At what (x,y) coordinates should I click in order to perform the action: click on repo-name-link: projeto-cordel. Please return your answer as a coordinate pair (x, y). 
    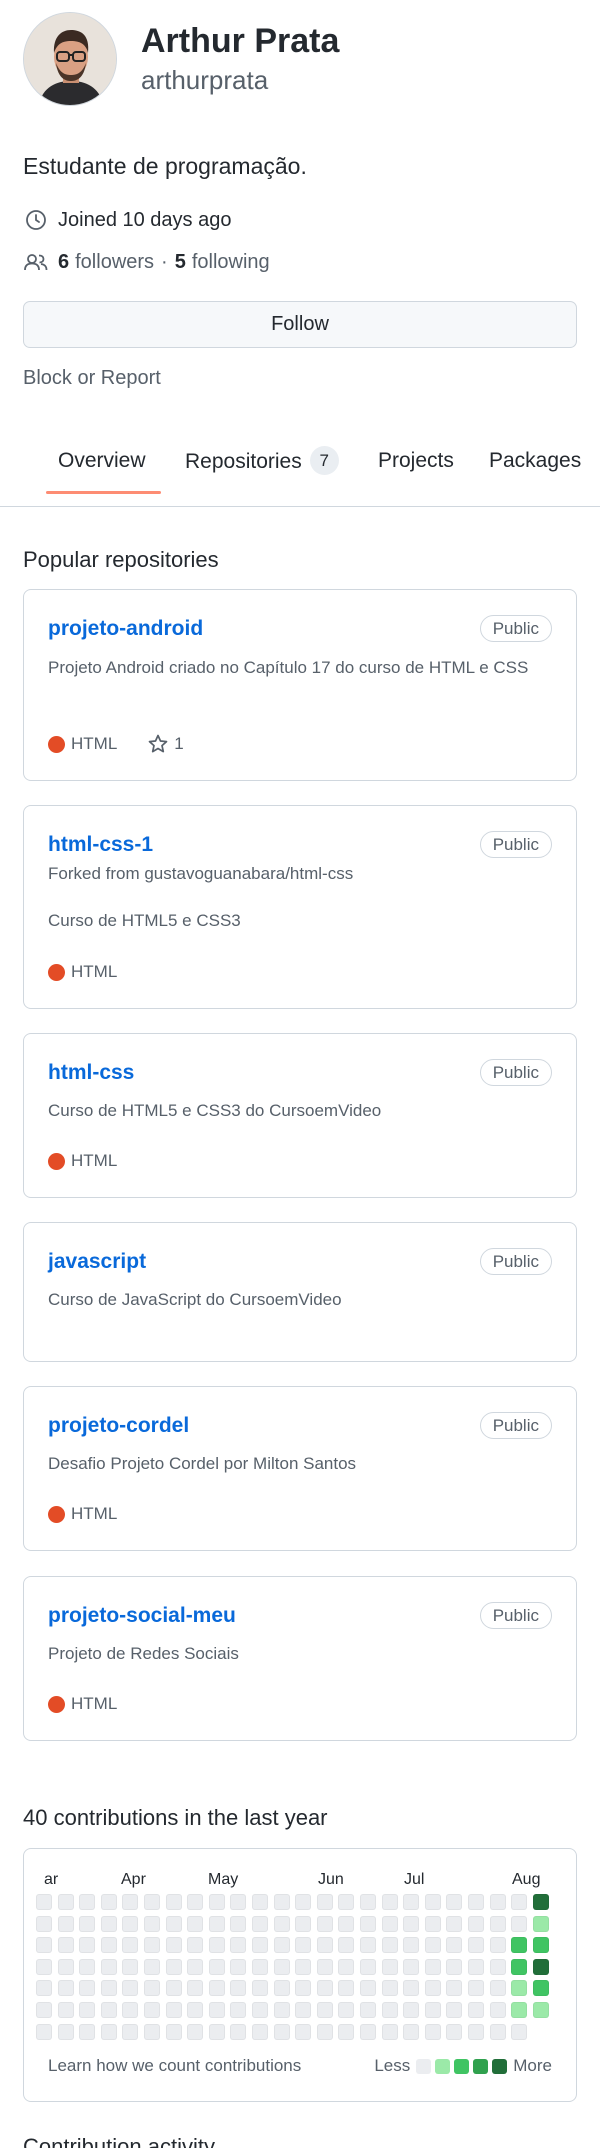
    Looking at the image, I should click on (118, 1426).